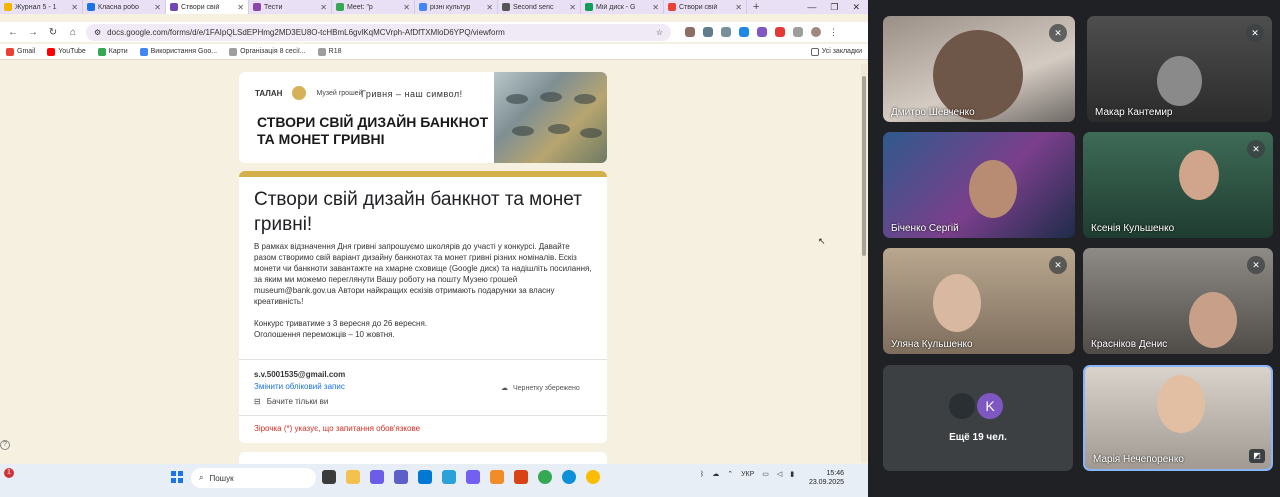 The width and height of the screenshot is (1280, 497). I want to click on tab-cultures: різні культур ✕, so click(456, 7).